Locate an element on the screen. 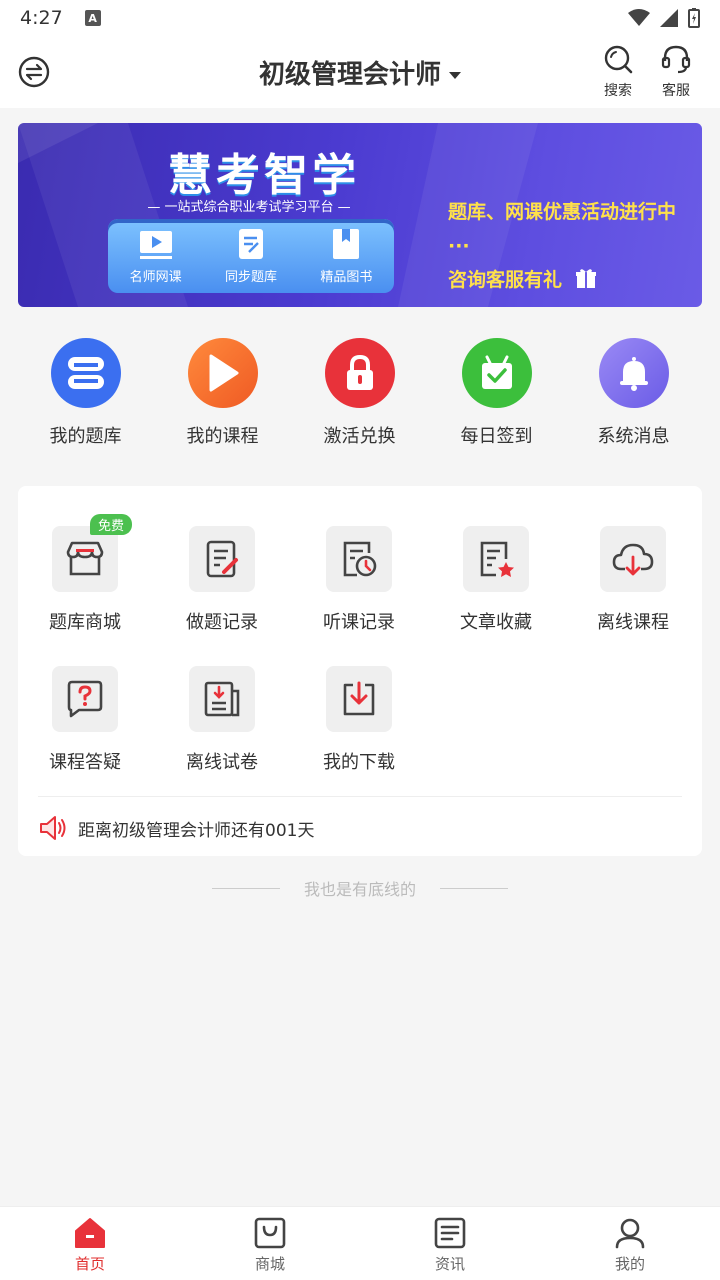 The width and height of the screenshot is (720, 1280). grid-offline-courses: 离线课程 is located at coordinates (633, 580).